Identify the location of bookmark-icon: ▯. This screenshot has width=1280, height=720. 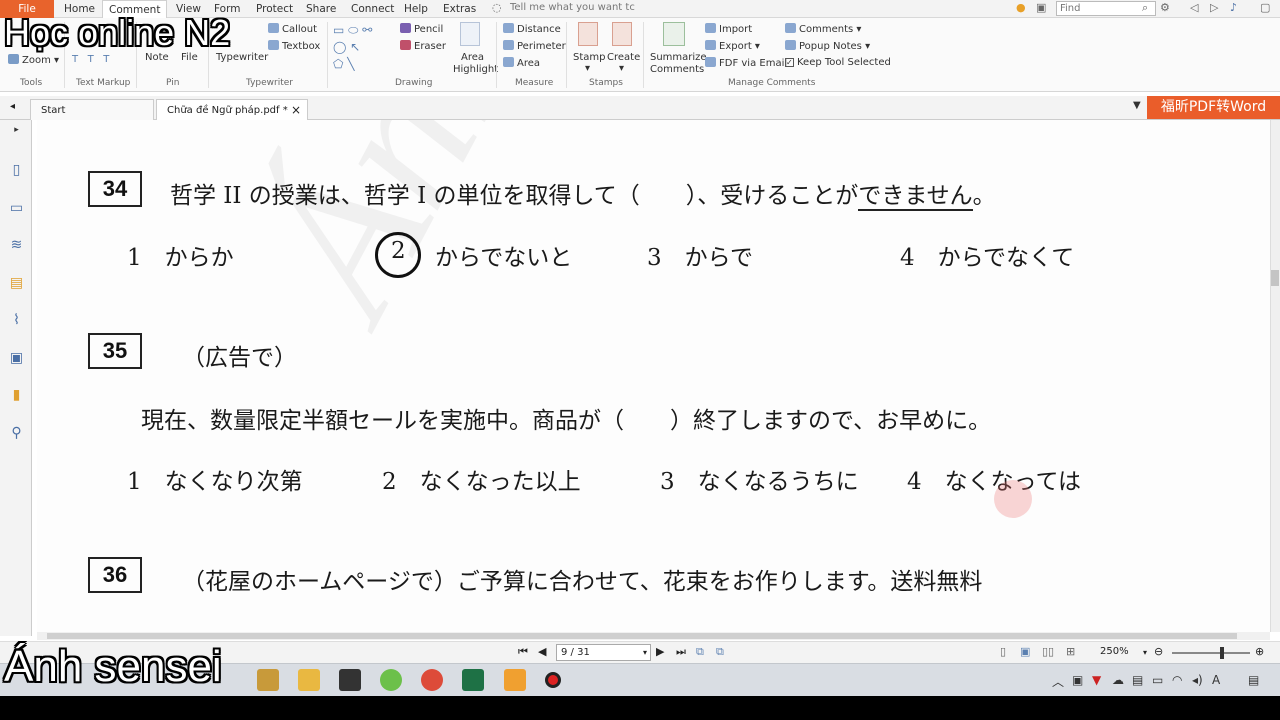
(16, 170).